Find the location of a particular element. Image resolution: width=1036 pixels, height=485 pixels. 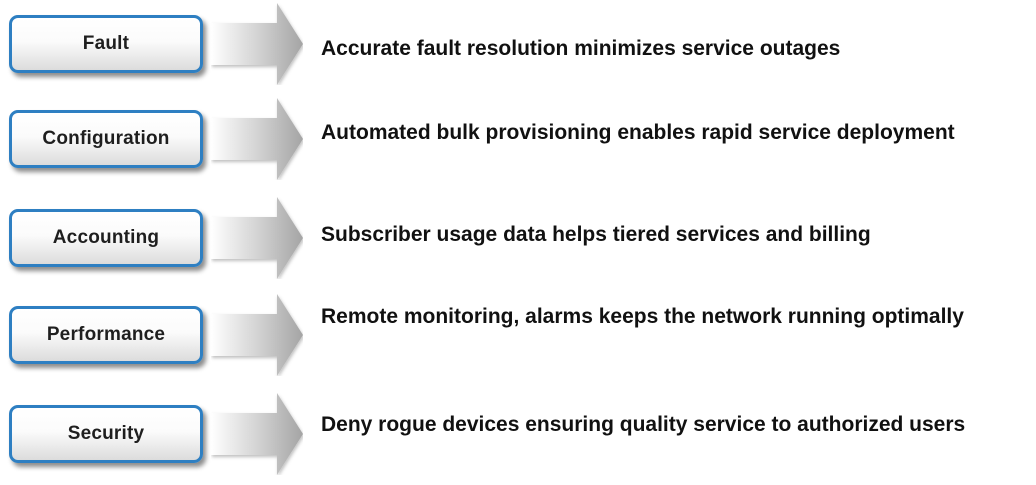

performance-label: Performance is located at coordinates (106, 334).